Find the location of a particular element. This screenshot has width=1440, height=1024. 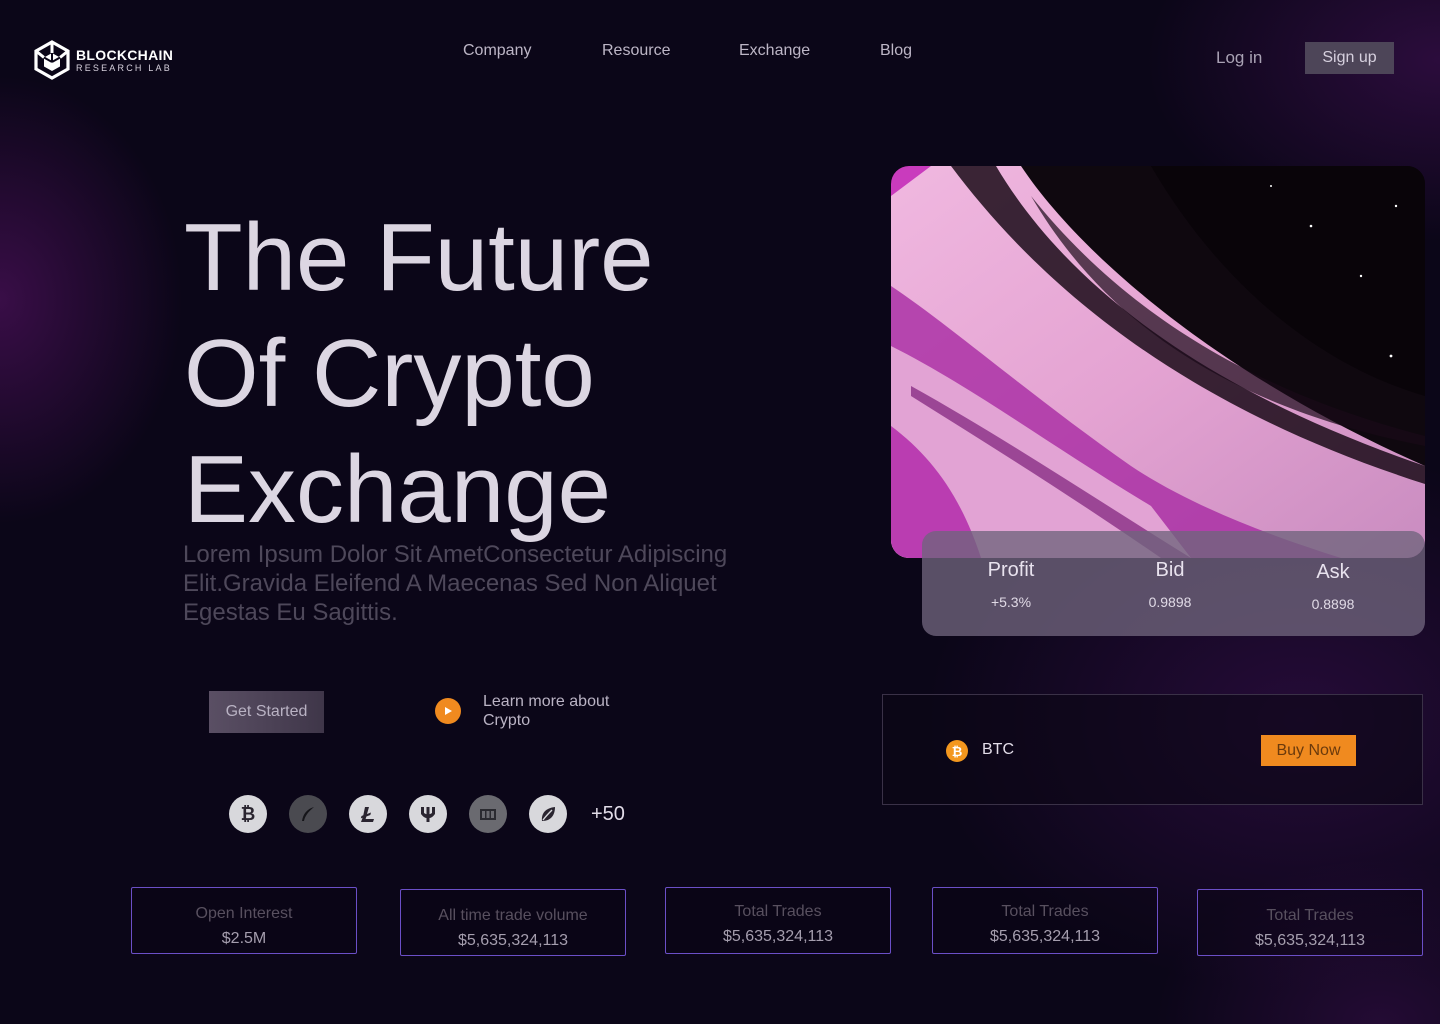

metric-label: Open Interest is located at coordinates (244, 913).